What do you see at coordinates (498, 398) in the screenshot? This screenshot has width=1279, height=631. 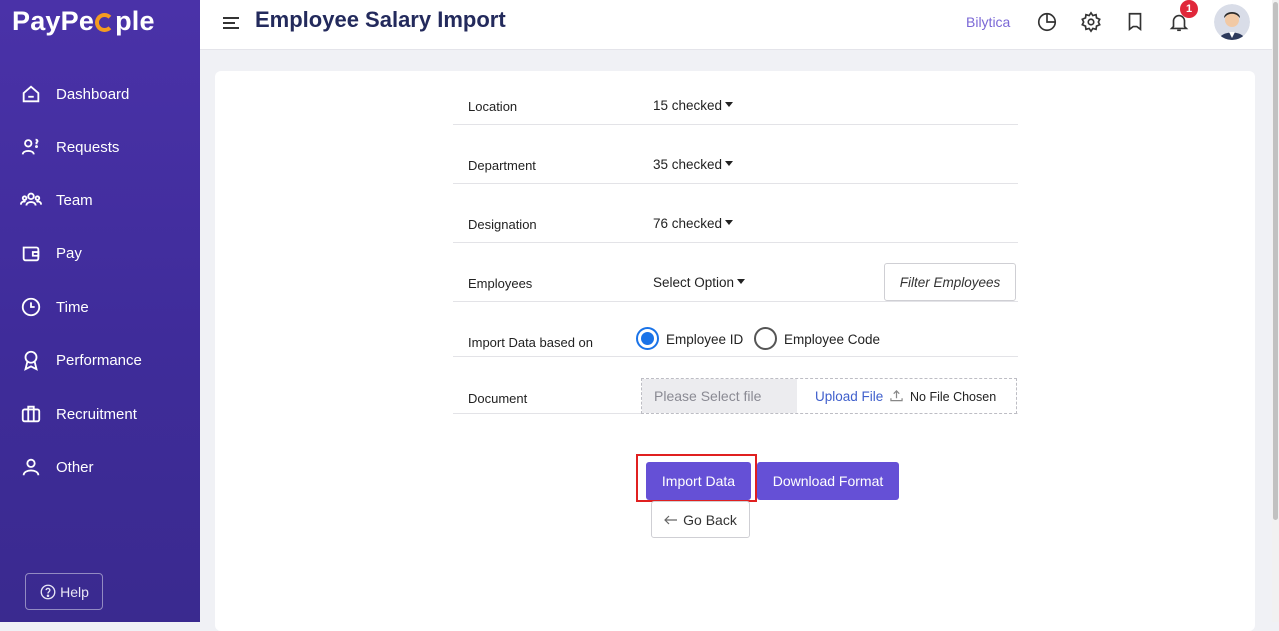 I see `document-label: Document` at bounding box center [498, 398].